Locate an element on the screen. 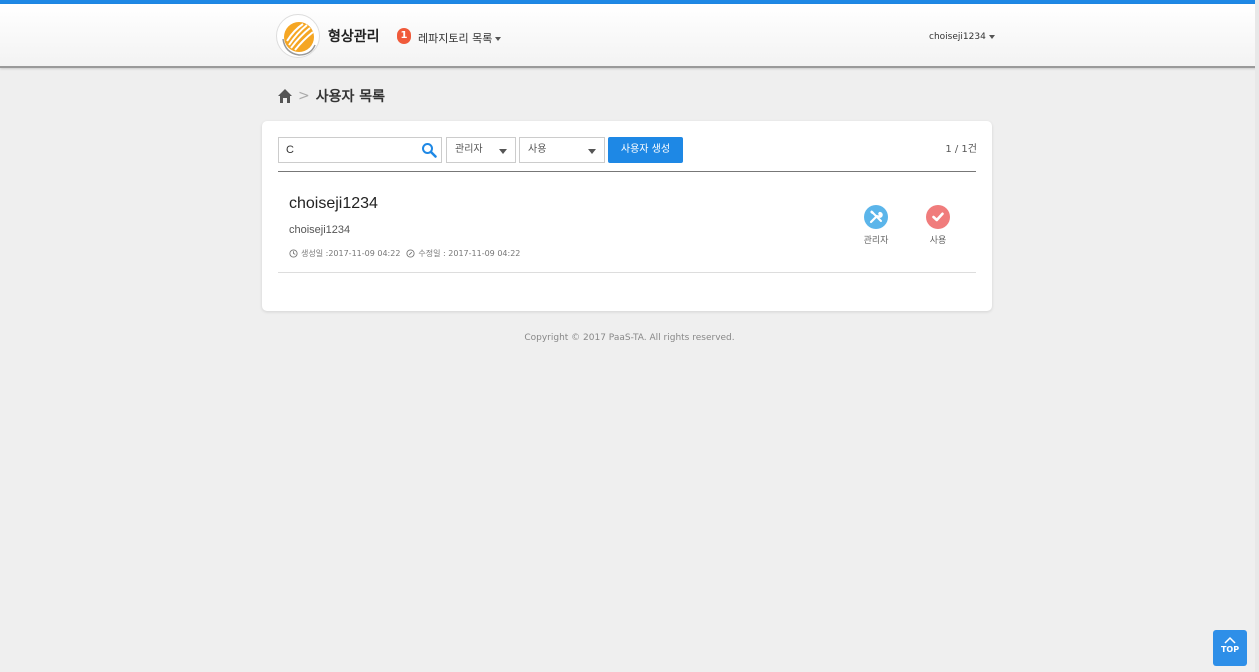 This screenshot has width=1259, height=672. check-icon is located at coordinates (938, 217).